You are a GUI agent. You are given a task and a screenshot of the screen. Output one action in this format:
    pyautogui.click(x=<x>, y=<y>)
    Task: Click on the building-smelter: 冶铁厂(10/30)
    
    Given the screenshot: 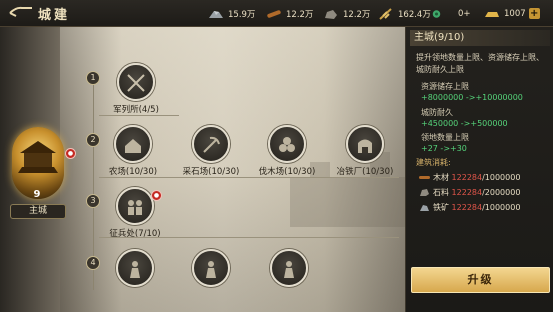 What is the action you would take?
    pyautogui.click(x=365, y=151)
    